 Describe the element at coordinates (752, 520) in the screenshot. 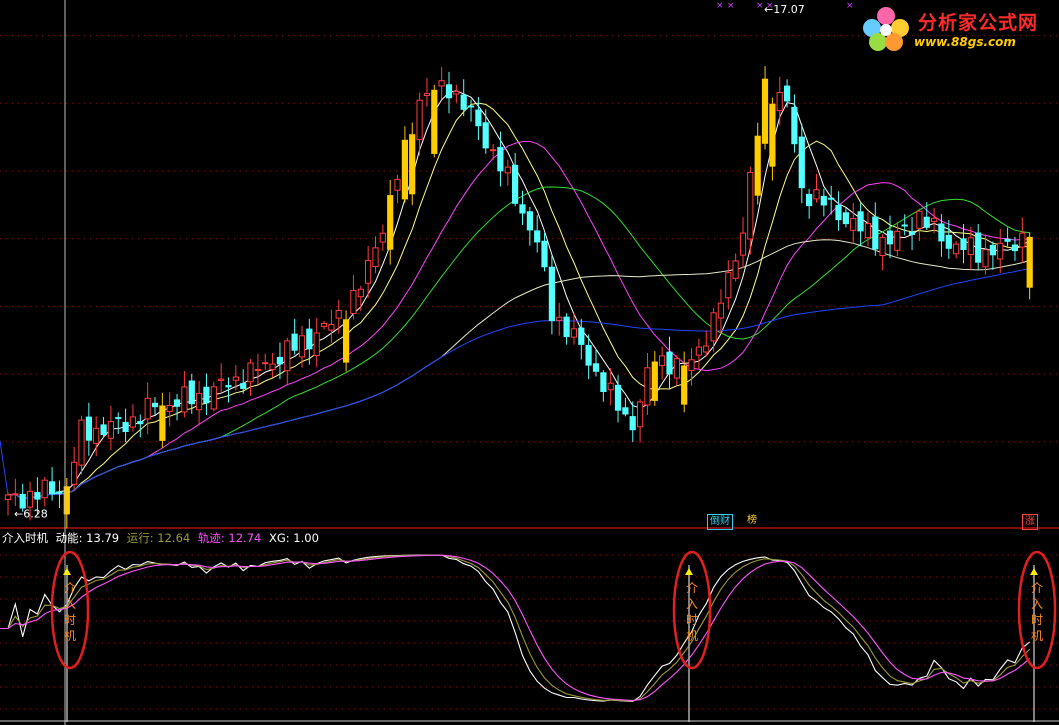

I see `badge-bang: 榜` at that location.